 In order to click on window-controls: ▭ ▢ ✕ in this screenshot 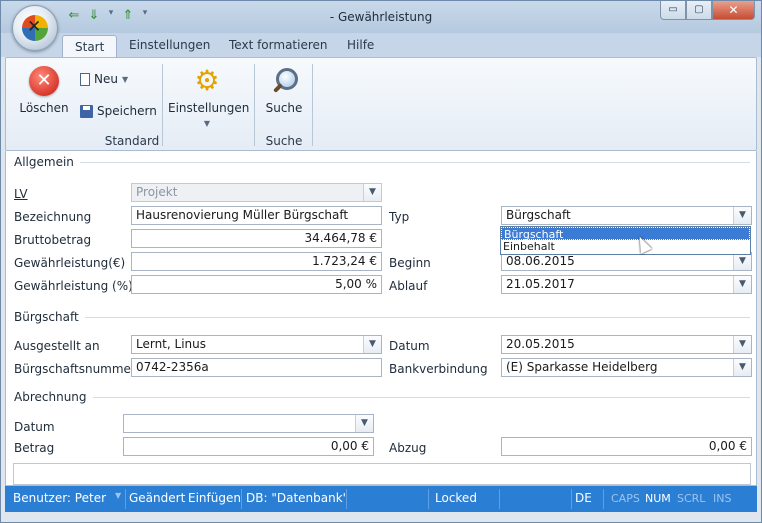, I will do `click(707, 10)`.